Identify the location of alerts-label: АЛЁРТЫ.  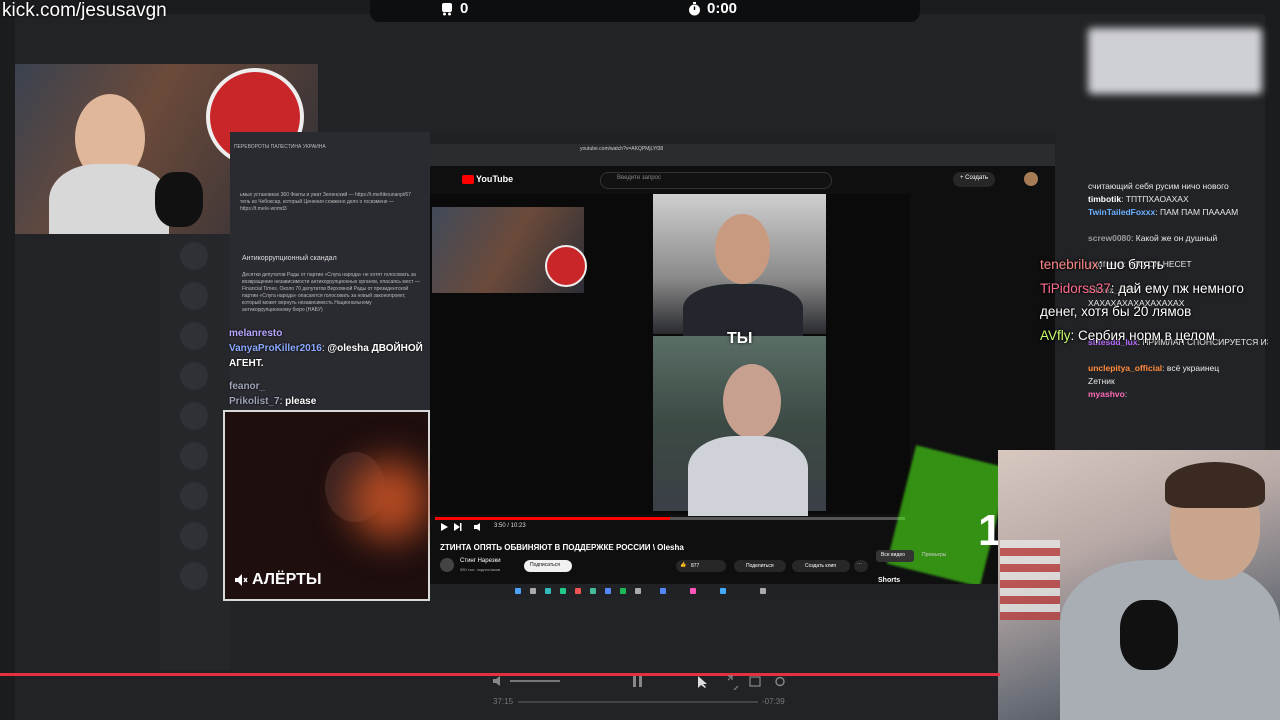
(278, 580).